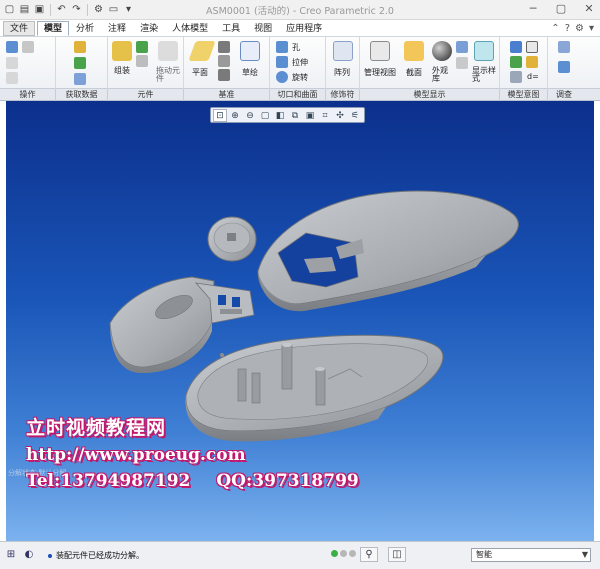 The height and width of the screenshot is (569, 600). What do you see at coordinates (122, 70) in the screenshot?
I see `assemble-label: 组装` at bounding box center [122, 70].